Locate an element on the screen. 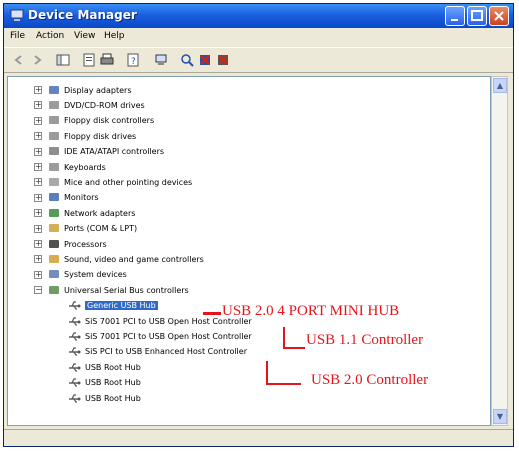 The width and height of the screenshot is (519, 451). close-button is located at coordinates (499, 16).